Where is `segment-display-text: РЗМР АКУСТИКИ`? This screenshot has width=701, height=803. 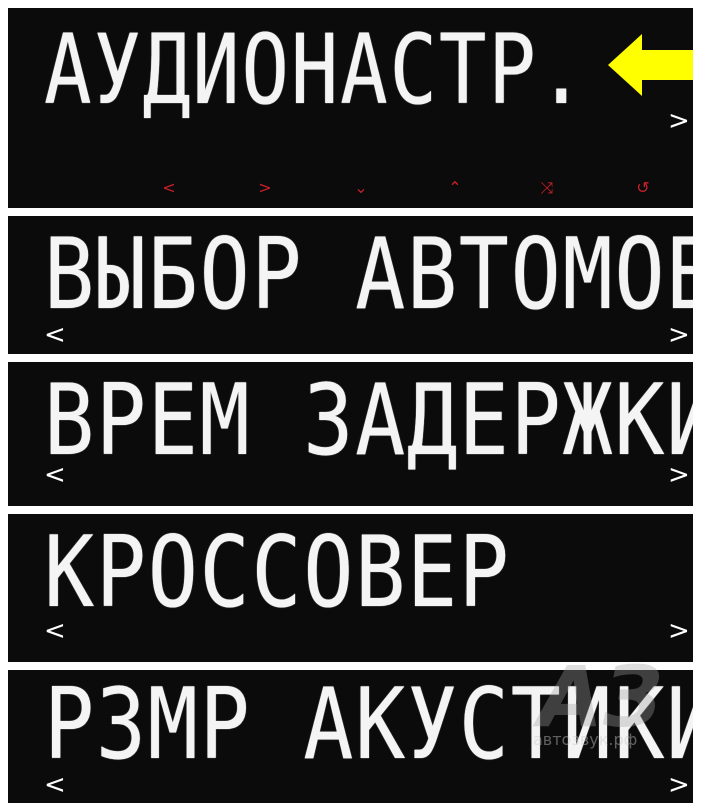
segment-display-text: РЗМР АКУСТИКИ is located at coordinates (368, 726).